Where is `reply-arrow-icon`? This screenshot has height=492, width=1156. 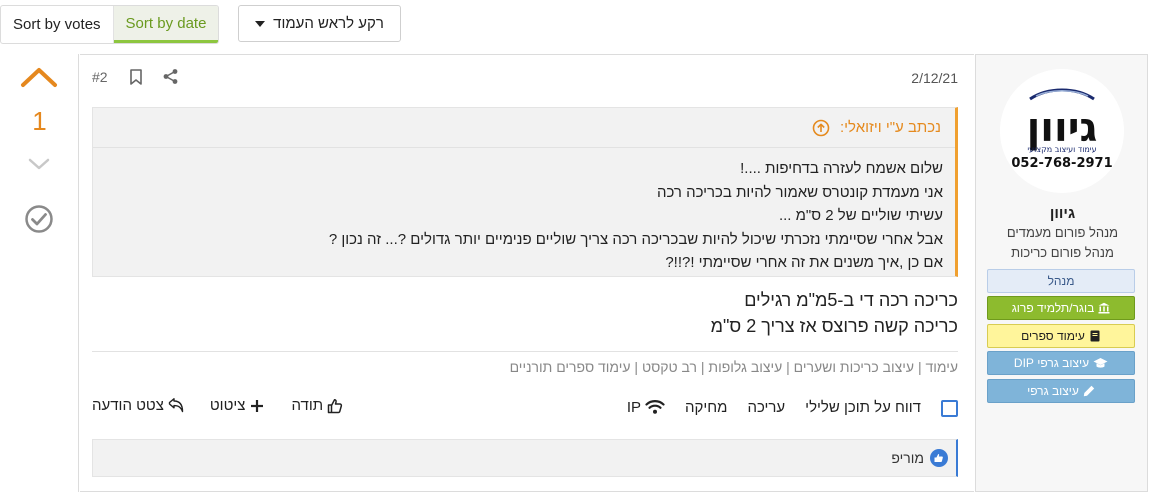
reply-arrow-icon is located at coordinates (176, 404).